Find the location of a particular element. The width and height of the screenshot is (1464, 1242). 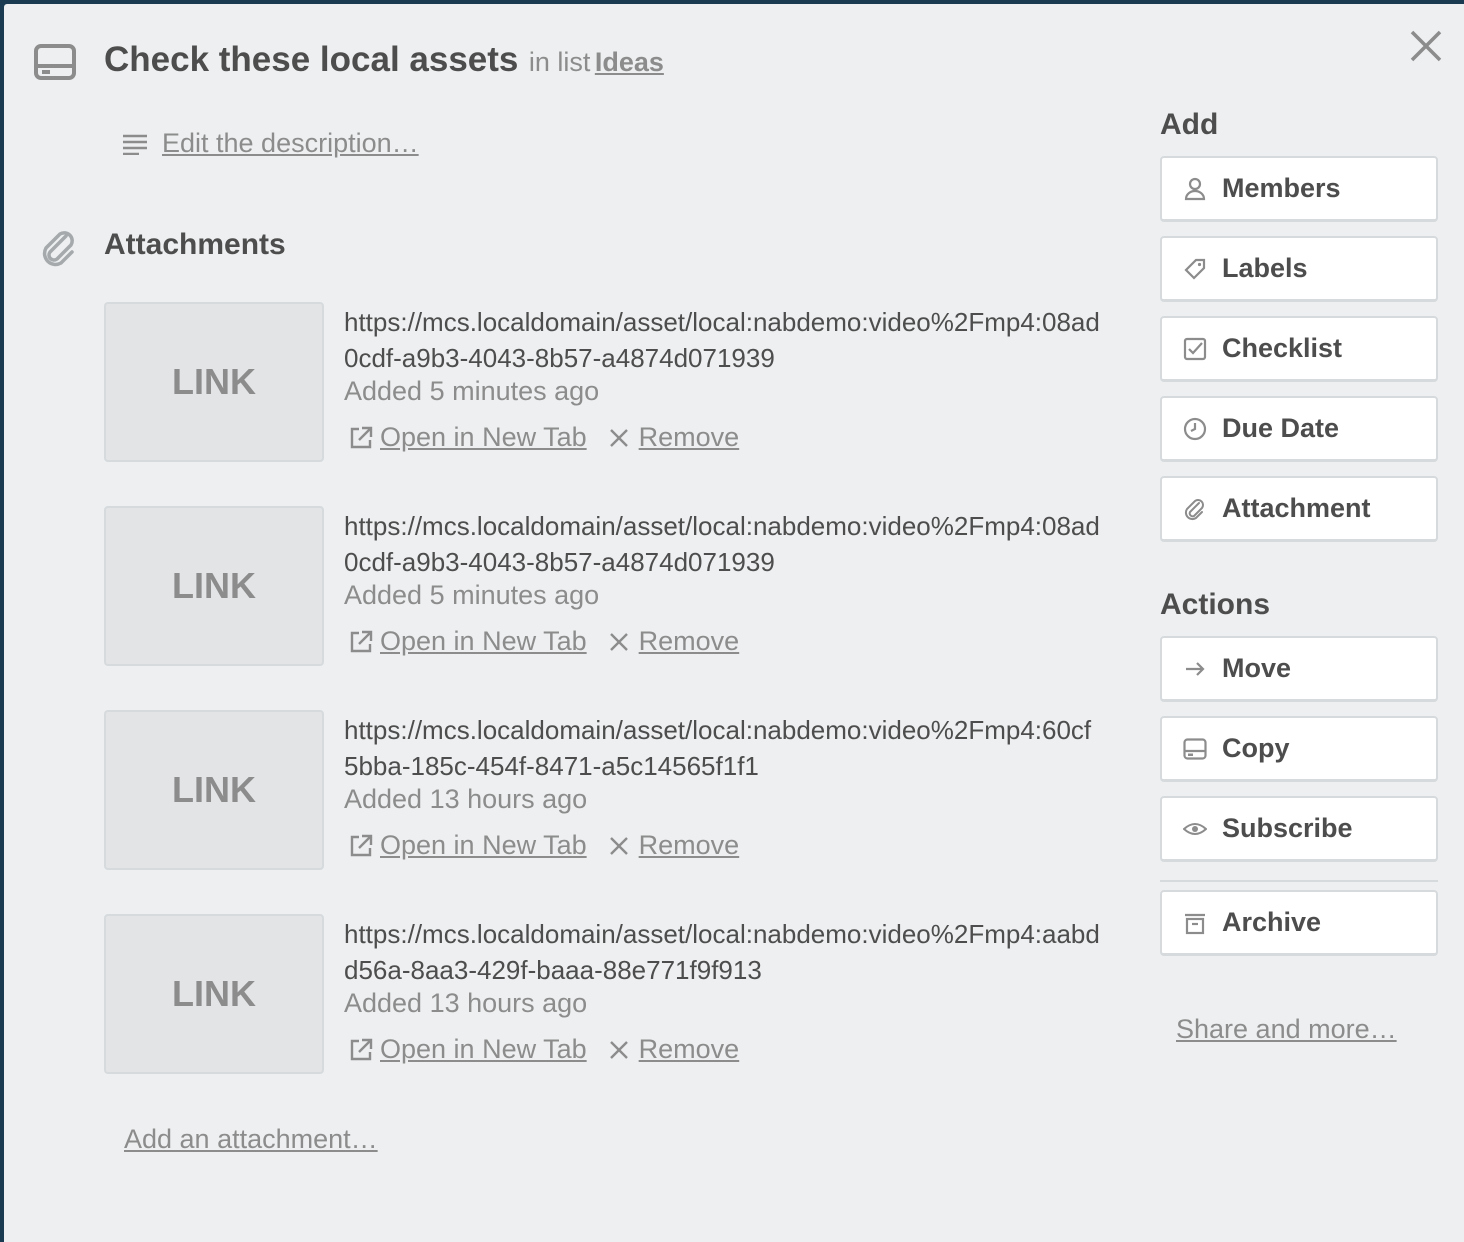

sidebar-button-label: Members is located at coordinates (1281, 188).